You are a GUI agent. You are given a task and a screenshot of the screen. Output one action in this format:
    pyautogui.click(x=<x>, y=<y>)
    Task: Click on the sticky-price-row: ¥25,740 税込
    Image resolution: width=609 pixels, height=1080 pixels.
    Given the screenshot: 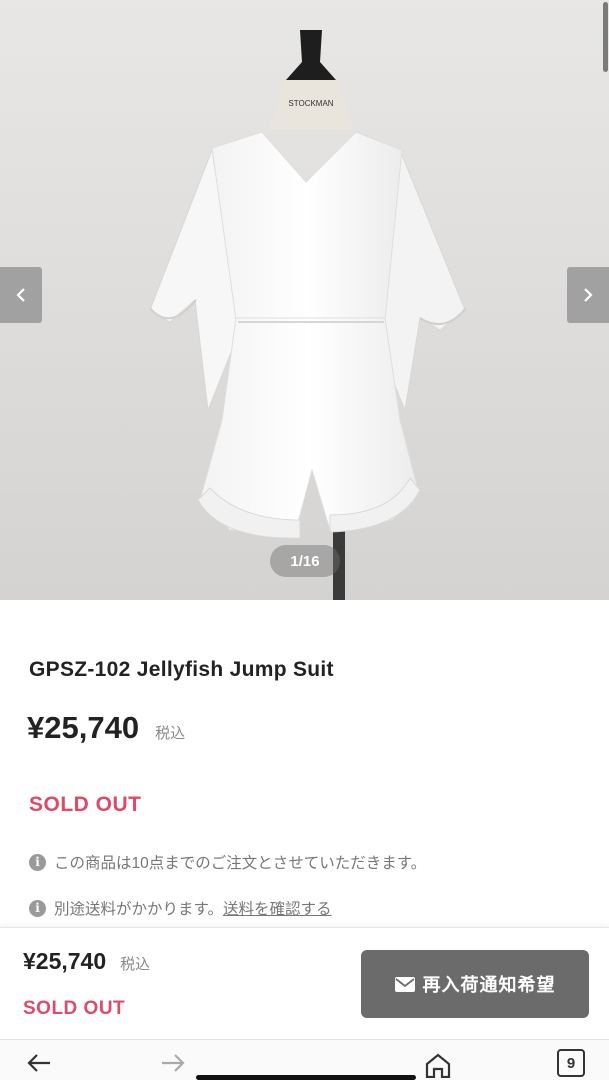 What is the action you would take?
    pyautogui.click(x=86, y=961)
    